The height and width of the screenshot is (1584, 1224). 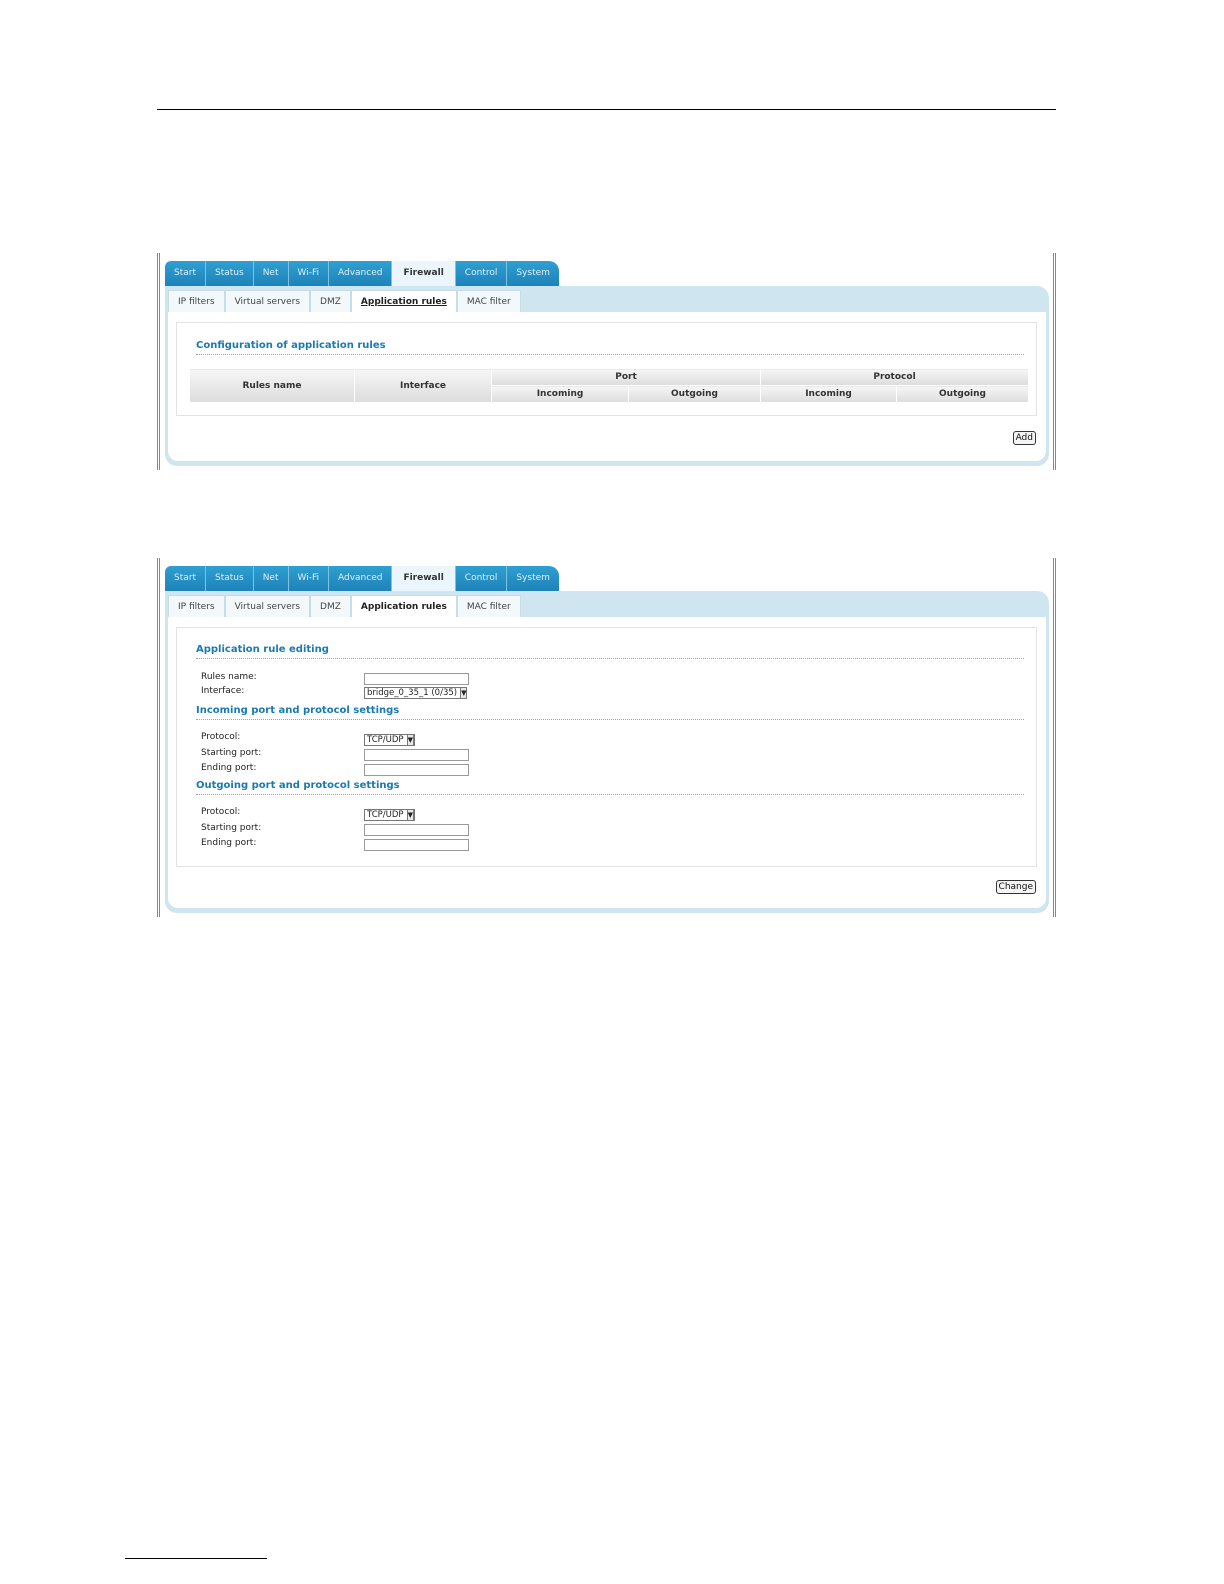 What do you see at coordinates (221, 812) in the screenshot?
I see `outgoing-protocol-label: Protocol:` at bounding box center [221, 812].